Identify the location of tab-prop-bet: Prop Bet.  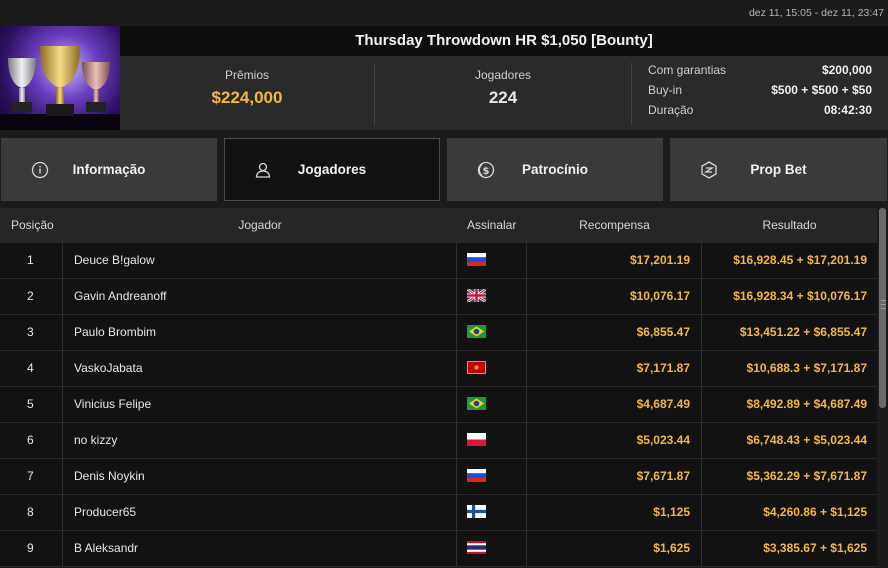
(778, 169).